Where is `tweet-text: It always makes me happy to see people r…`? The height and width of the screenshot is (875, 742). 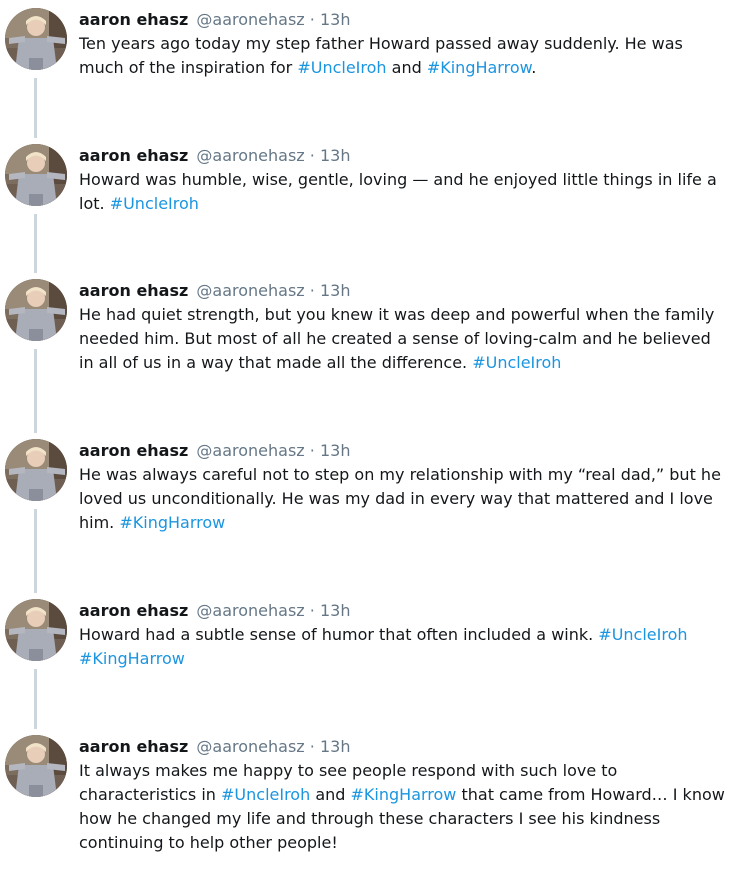
tweet-text: It always makes me happy to see people r… is located at coordinates (404, 807).